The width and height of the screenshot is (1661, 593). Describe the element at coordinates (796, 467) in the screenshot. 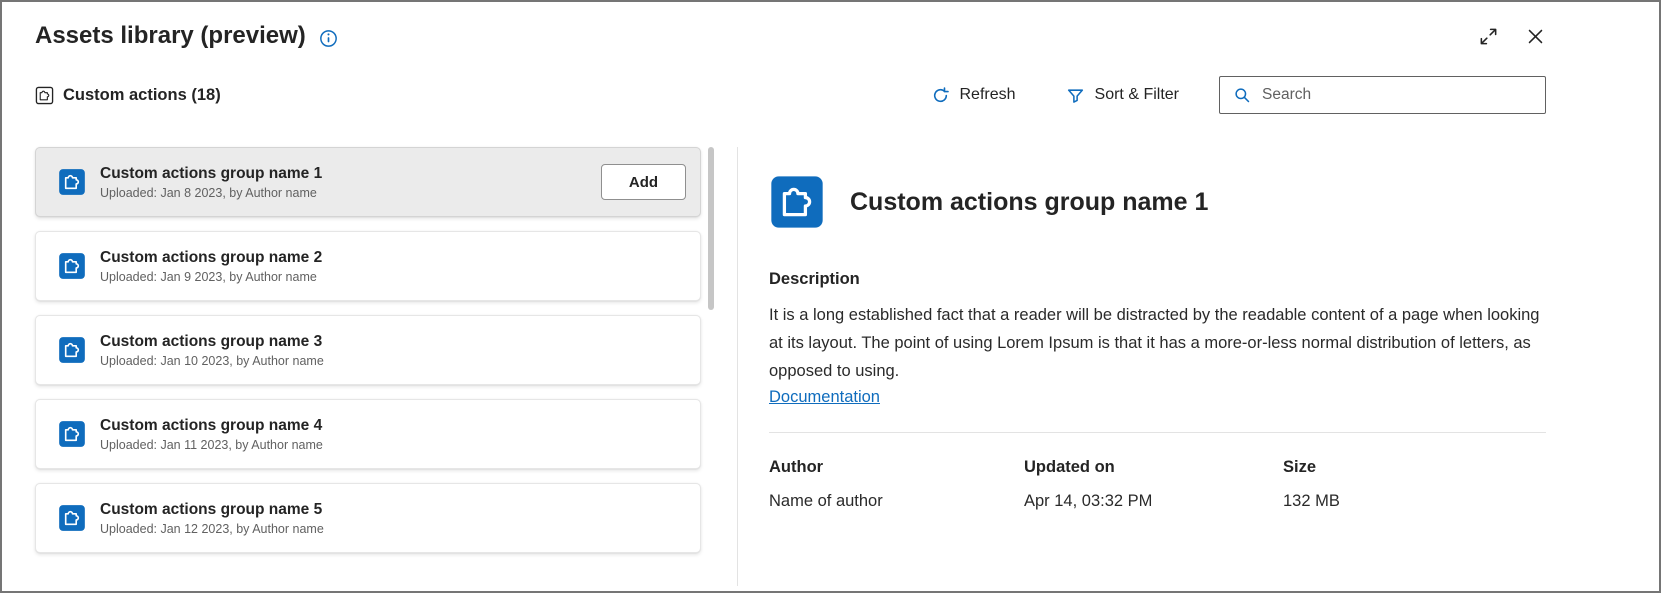

I see `author-label: Author` at that location.